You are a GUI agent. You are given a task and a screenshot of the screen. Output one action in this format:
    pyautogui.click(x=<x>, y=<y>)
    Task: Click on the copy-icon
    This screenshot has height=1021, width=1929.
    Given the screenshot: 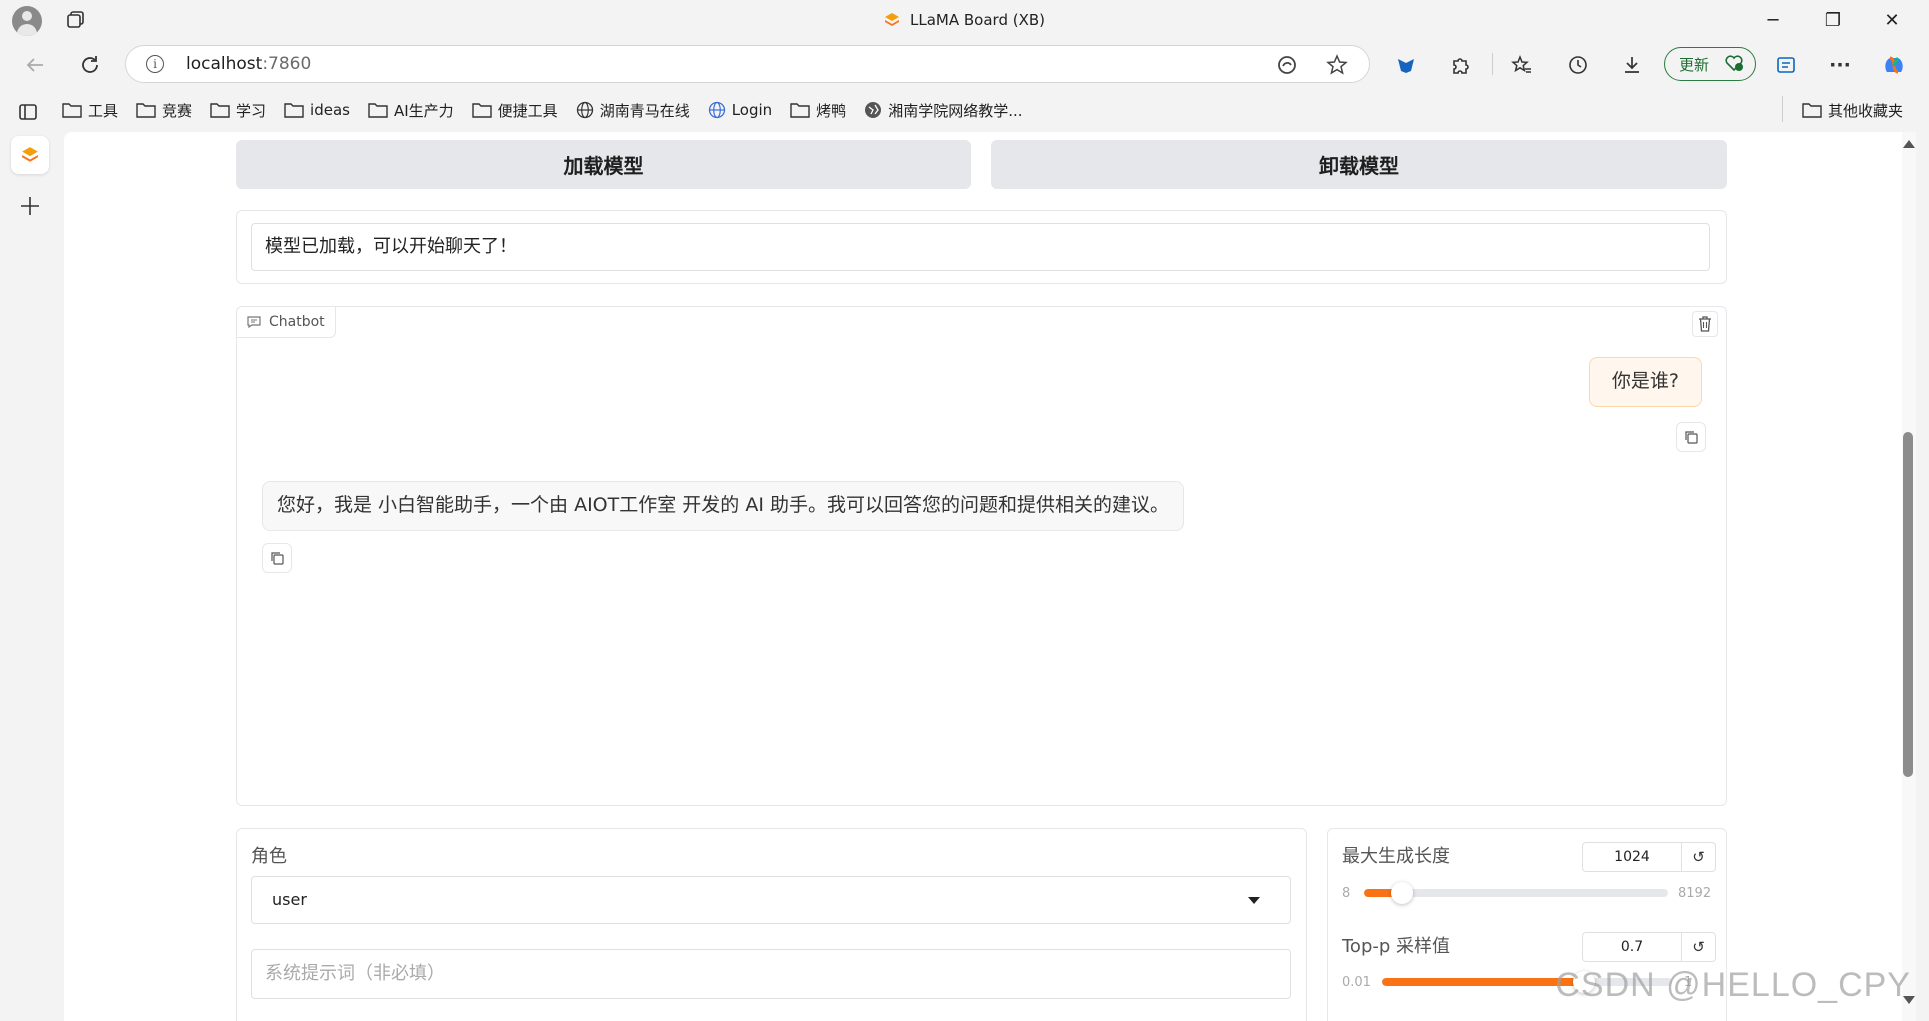 What is the action you would take?
    pyautogui.click(x=277, y=558)
    